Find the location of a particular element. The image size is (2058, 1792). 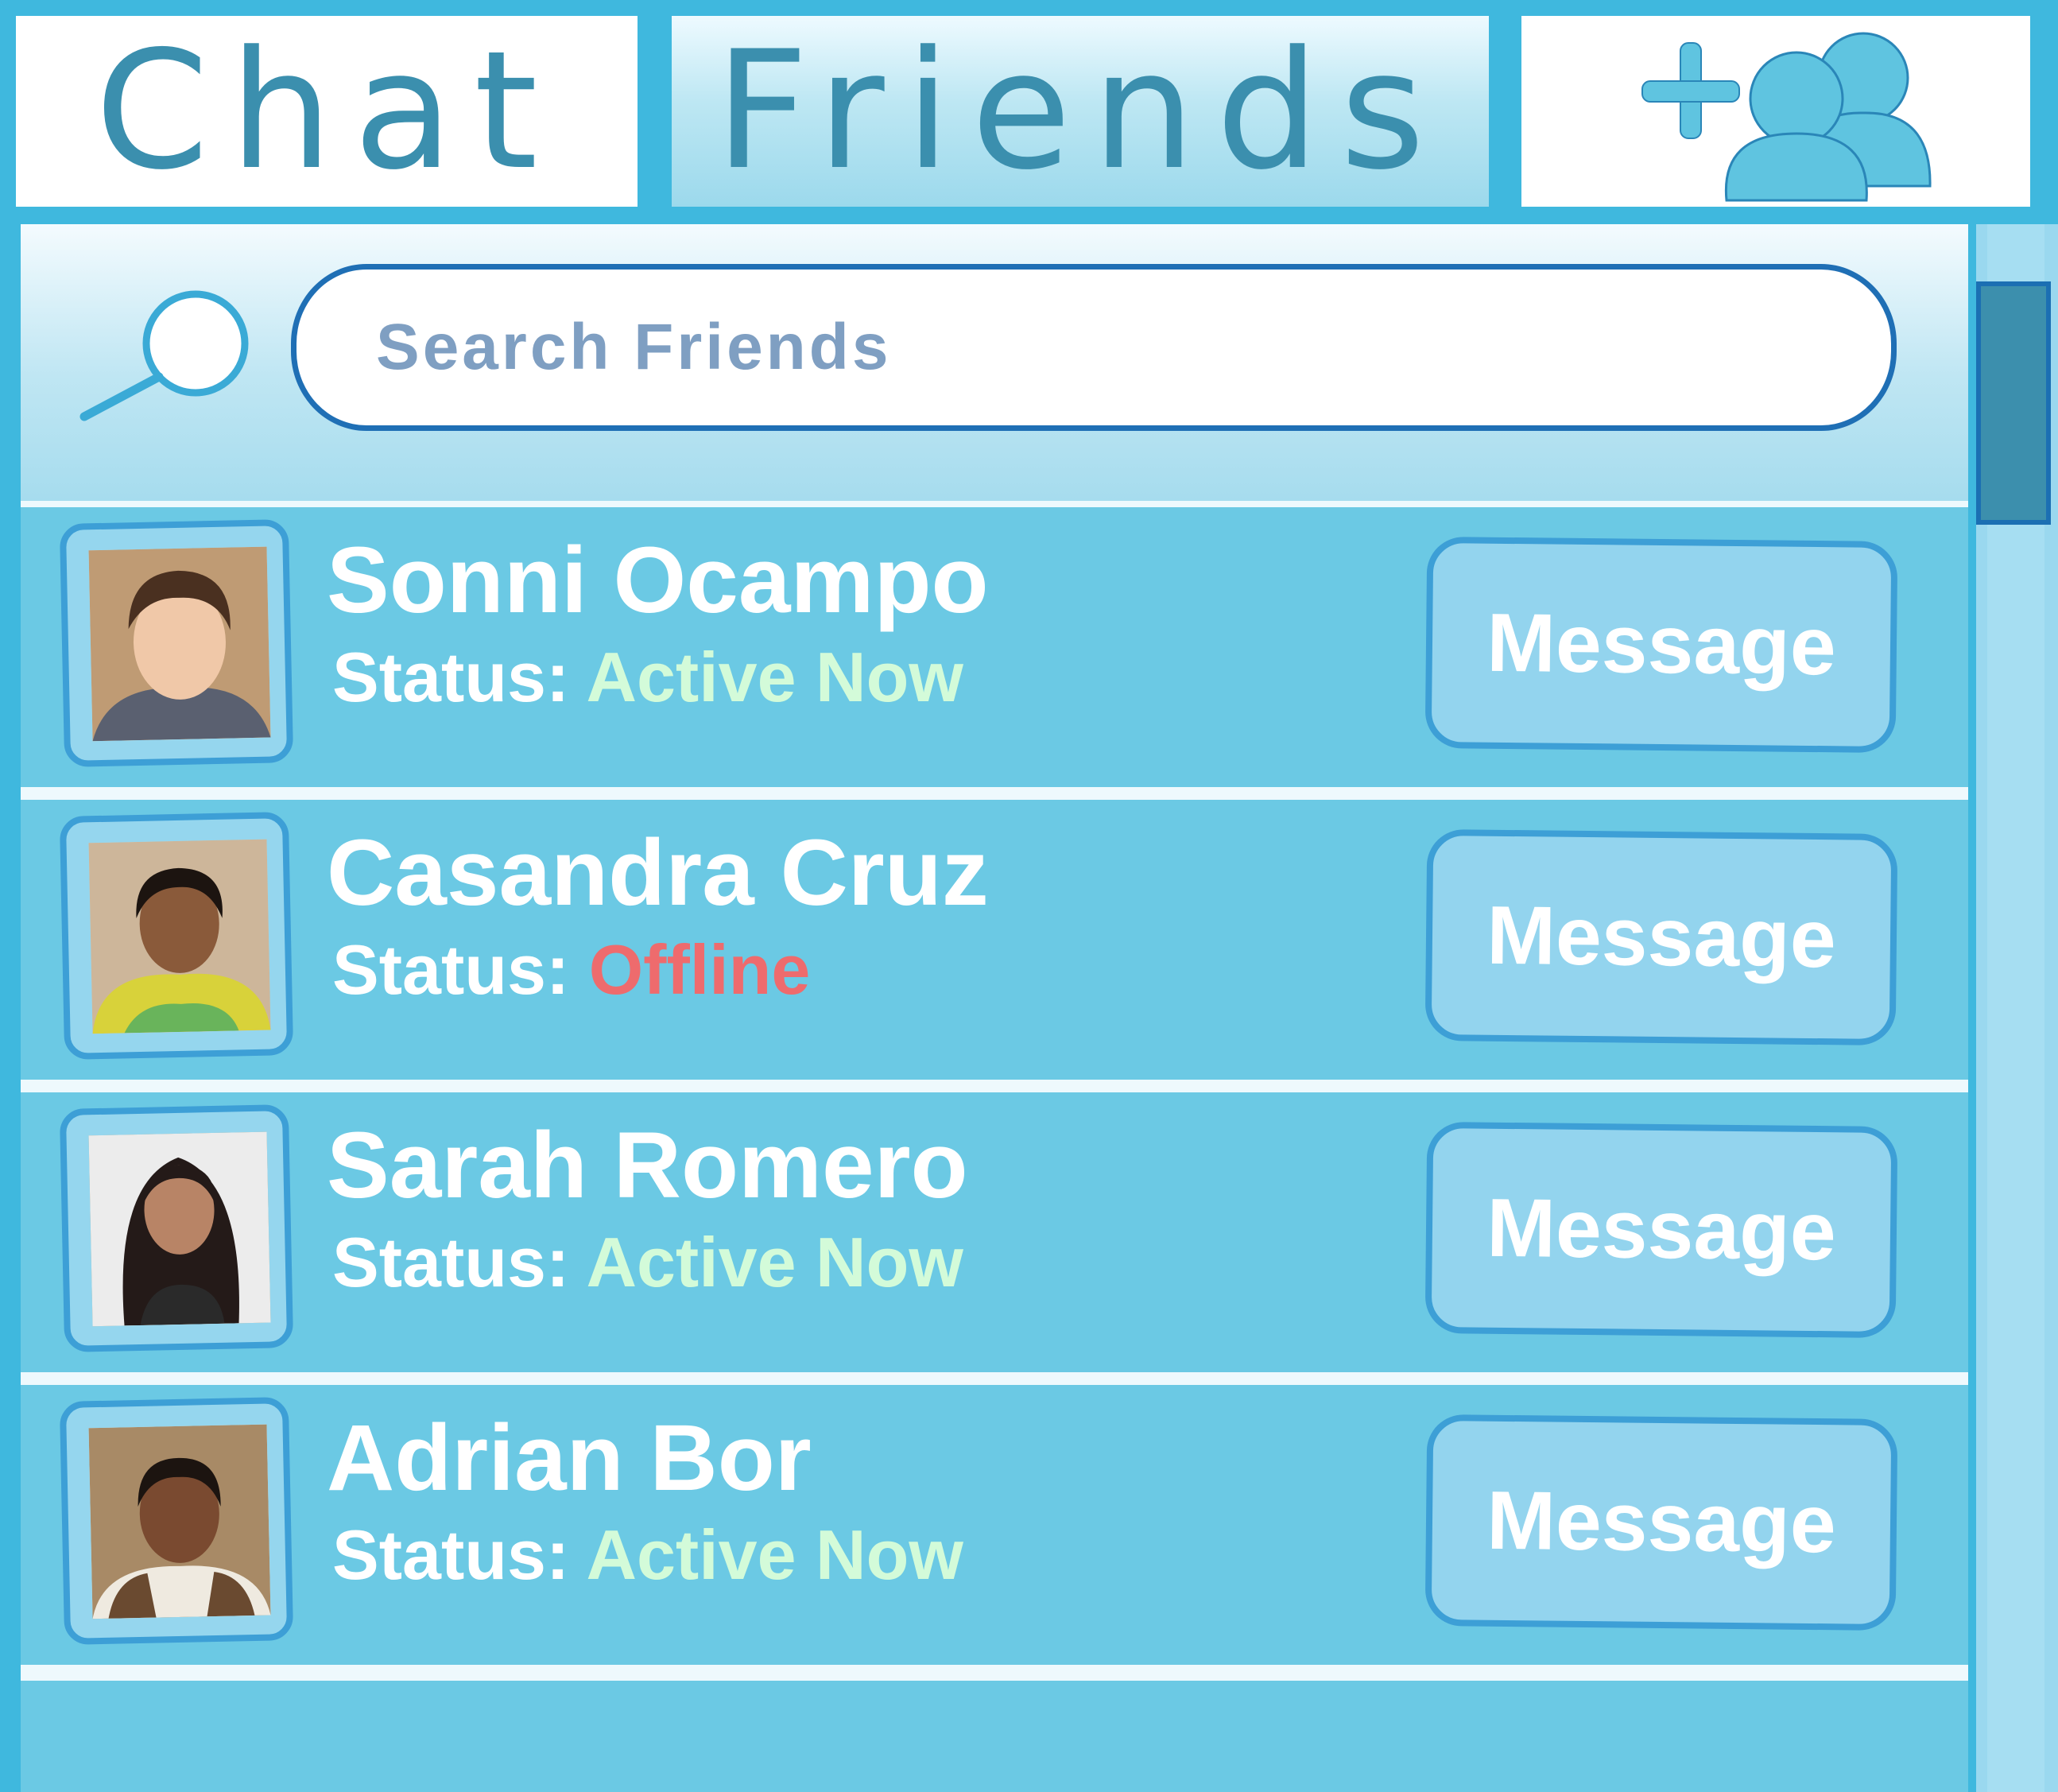

add-friend-button is located at coordinates (1775, 111).